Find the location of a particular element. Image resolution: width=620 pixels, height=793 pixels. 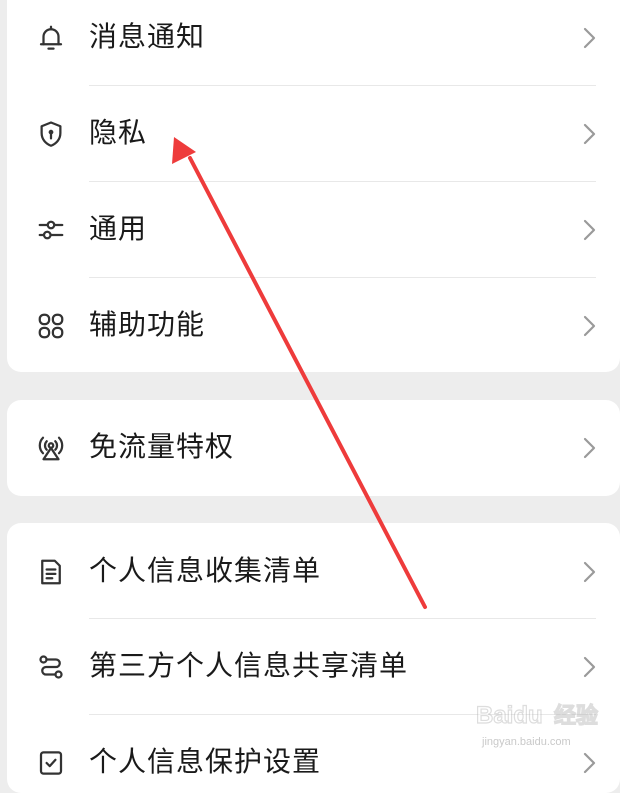

bell-icon is located at coordinates (51, 38).